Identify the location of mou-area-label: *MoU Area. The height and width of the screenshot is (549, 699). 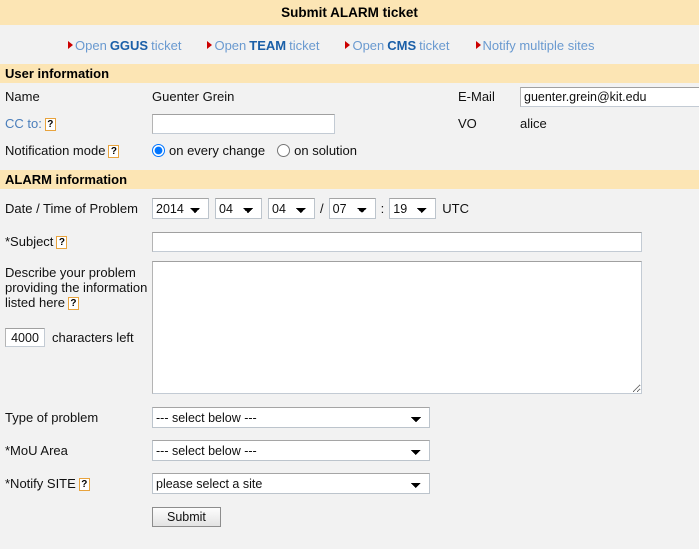
(36, 450).